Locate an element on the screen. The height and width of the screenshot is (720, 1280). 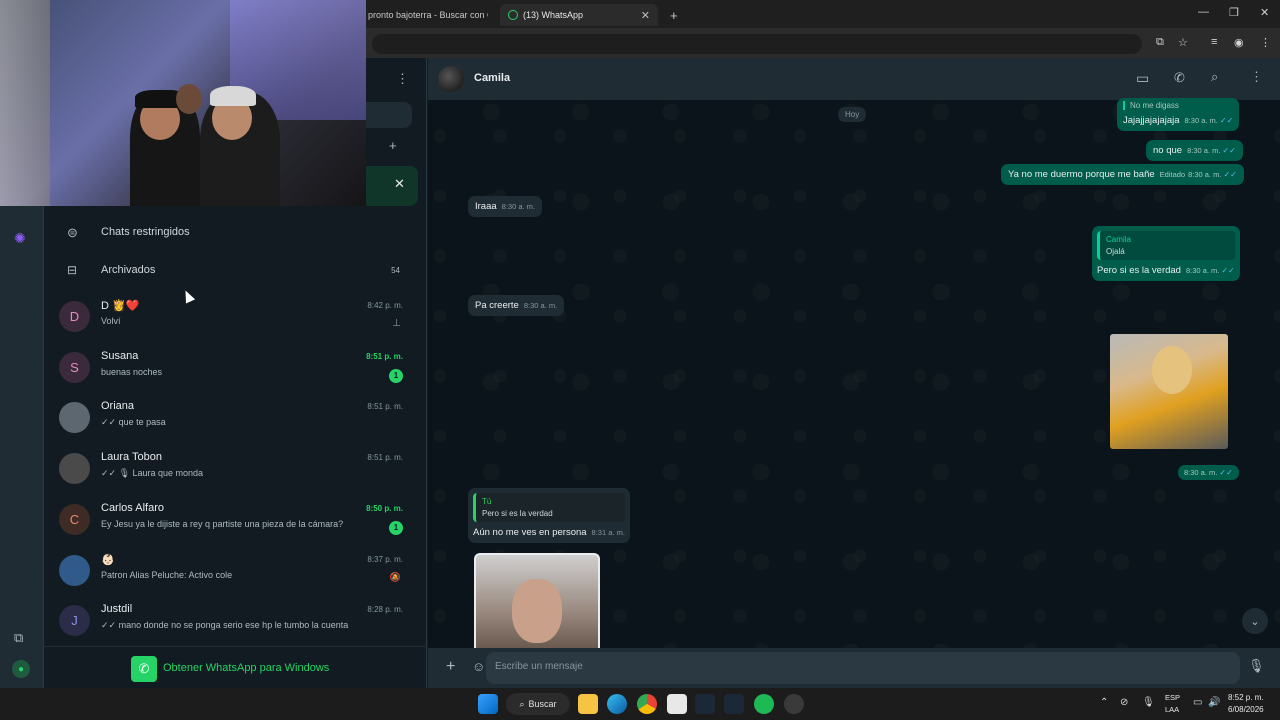
whatsapp-logo-icon: ✆ is located at coordinates (144, 669).